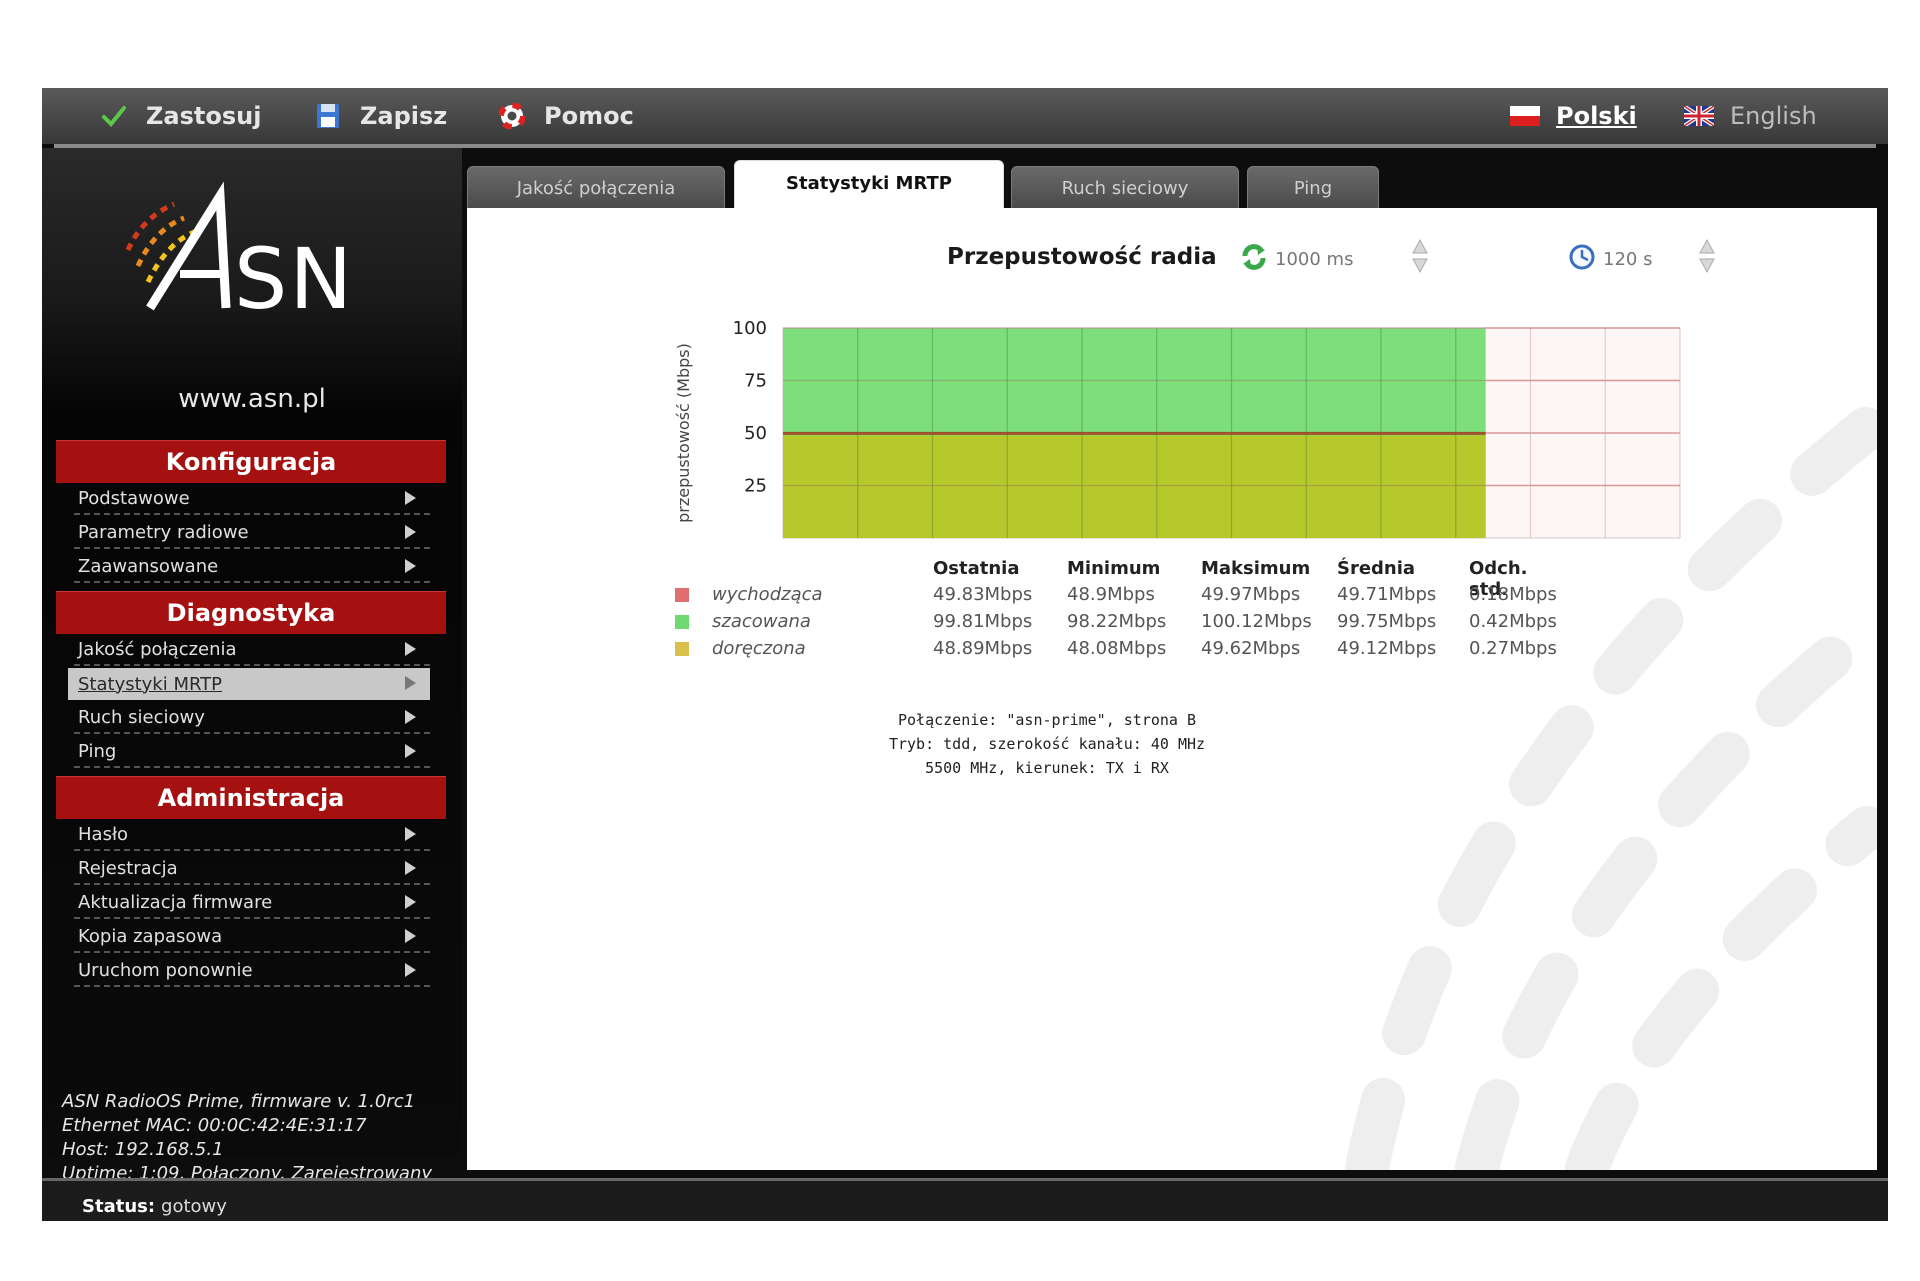 The image size is (1920, 1281). Describe the element at coordinates (759, 648) in the screenshot. I see `legend-series-name: doręczona` at that location.